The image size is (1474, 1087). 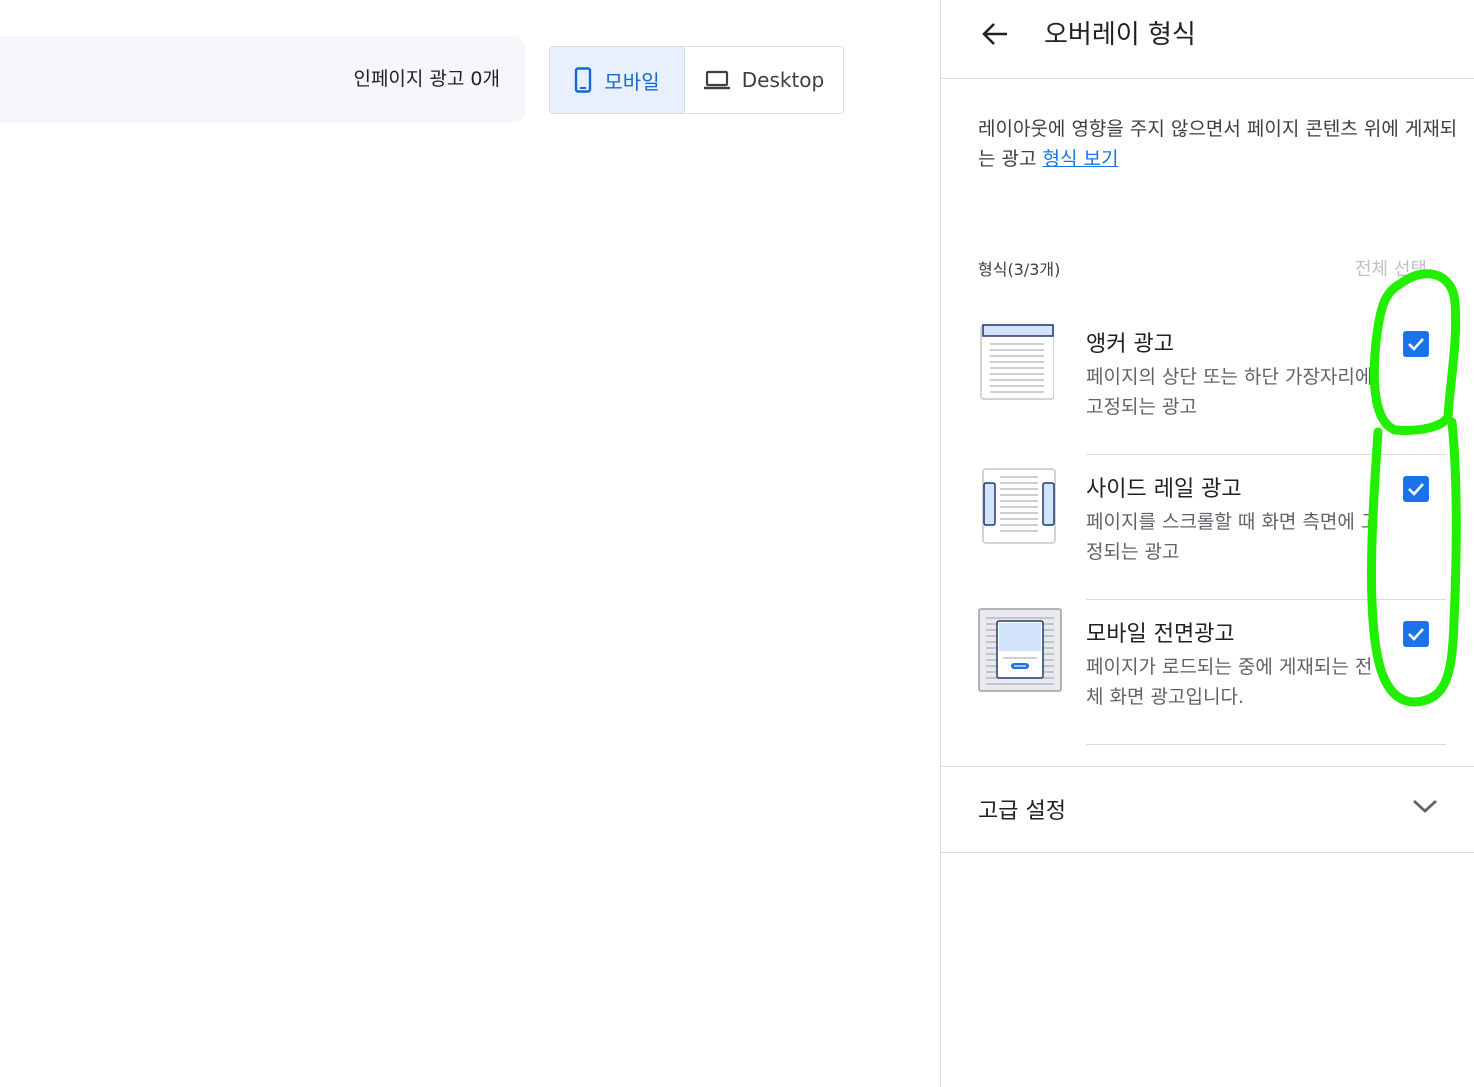 I want to click on format-item-side-rail: 사이드 레일 광고 페이지를 스크롤할 때 화면 측면에 고정되는 광고, so click(x=1213, y=539).